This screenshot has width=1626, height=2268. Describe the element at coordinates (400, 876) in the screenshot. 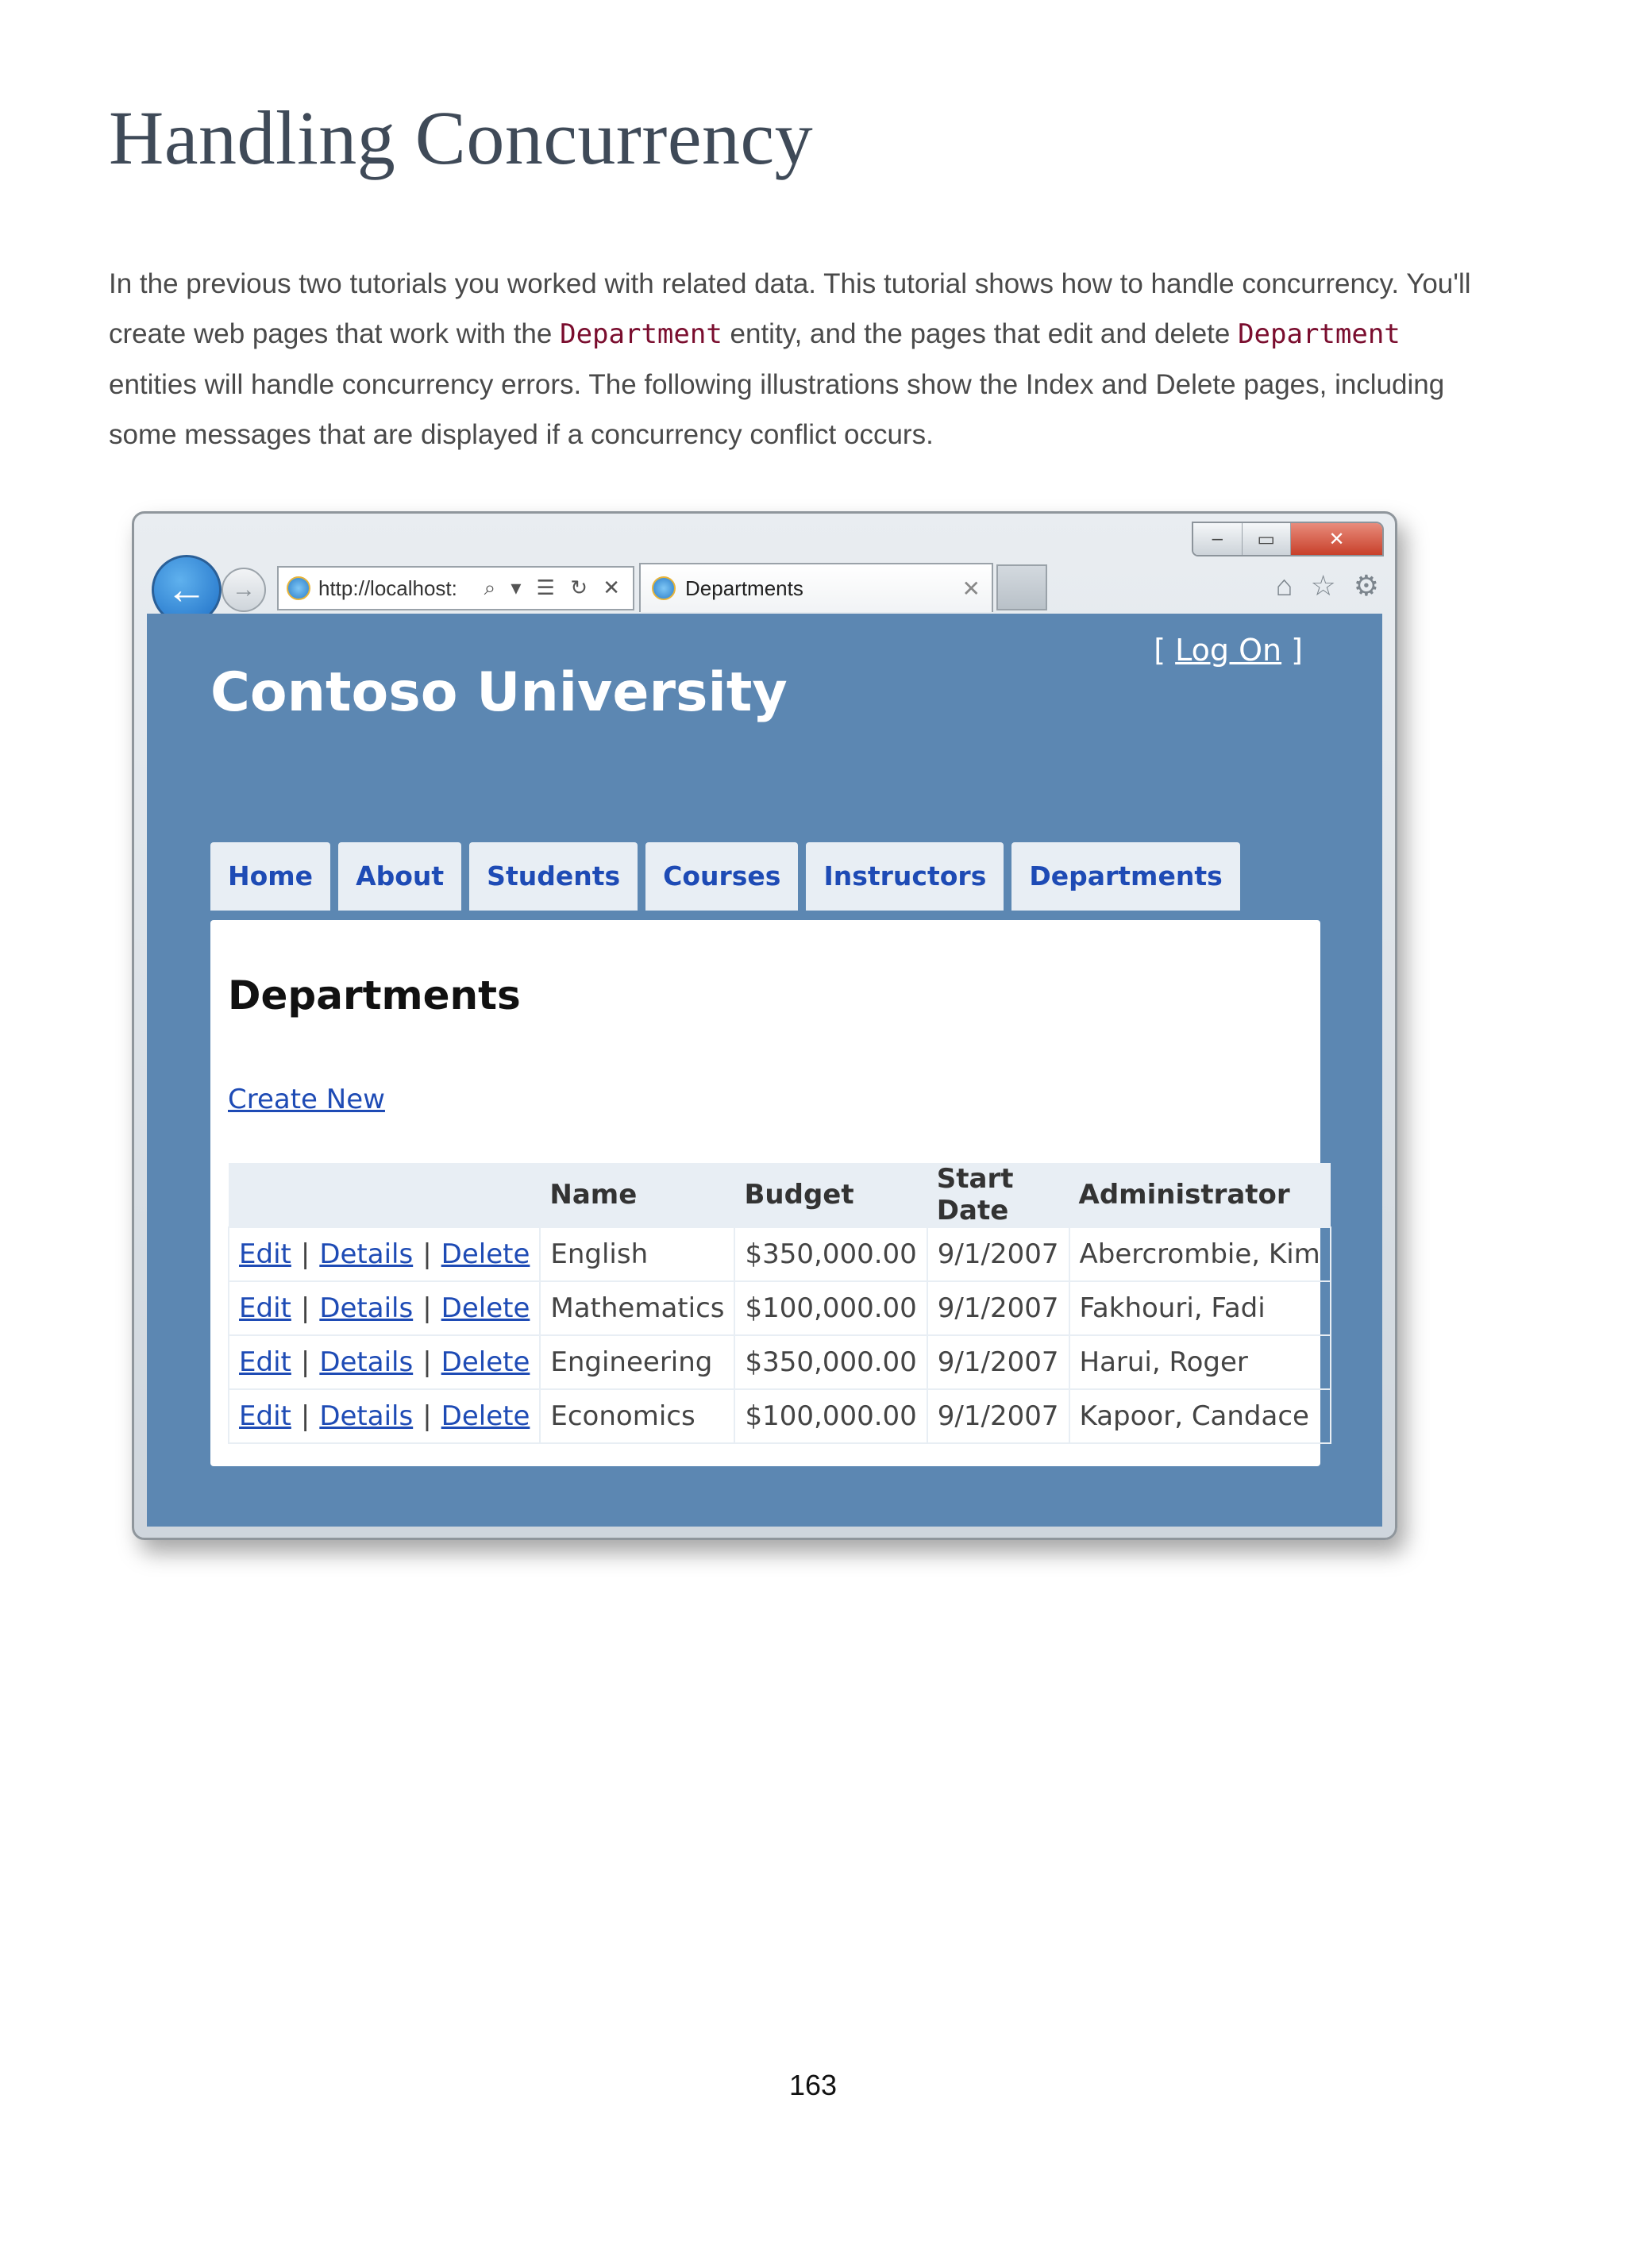

I see `menu-item-about: About` at that location.